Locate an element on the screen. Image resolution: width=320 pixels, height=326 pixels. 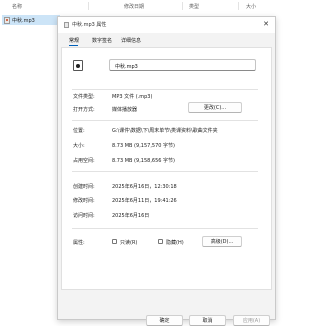
size-on-disk-label: 占用空间: is located at coordinates (84, 161).